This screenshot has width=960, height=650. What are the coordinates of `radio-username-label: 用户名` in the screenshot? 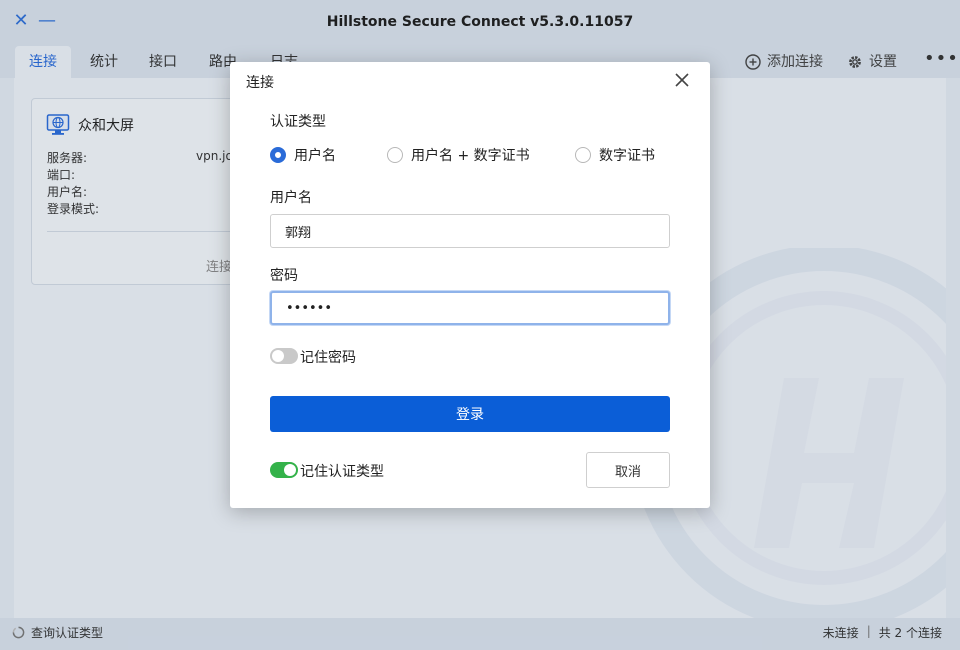 It's located at (315, 156).